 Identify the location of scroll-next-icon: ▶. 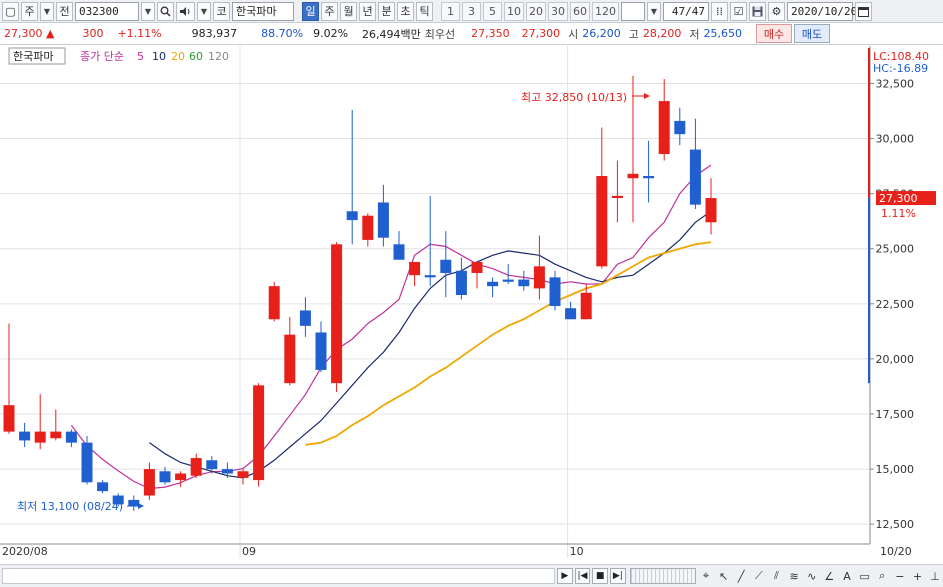
(564, 576).